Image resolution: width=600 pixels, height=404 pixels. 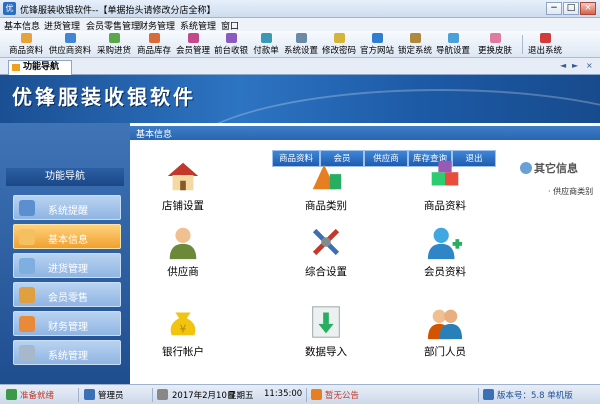 I want to click on payment-icon, so click(x=266, y=38).